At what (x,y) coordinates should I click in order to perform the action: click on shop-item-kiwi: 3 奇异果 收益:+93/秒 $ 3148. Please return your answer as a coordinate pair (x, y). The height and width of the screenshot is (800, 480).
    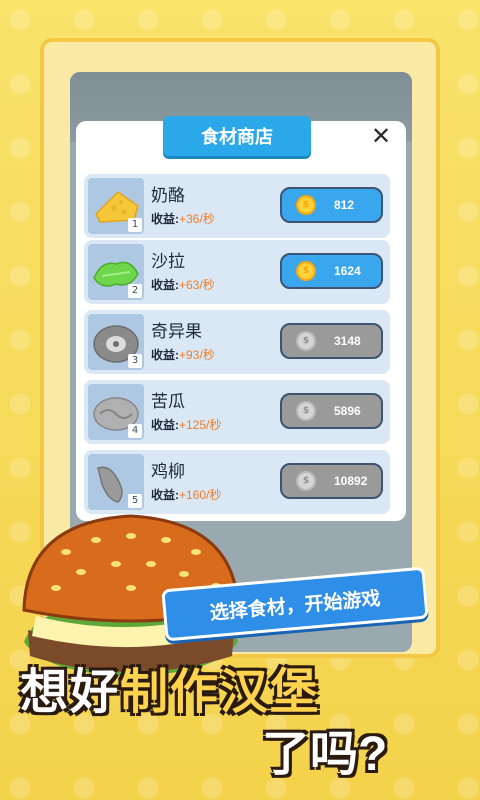
    Looking at the image, I should click on (237, 342).